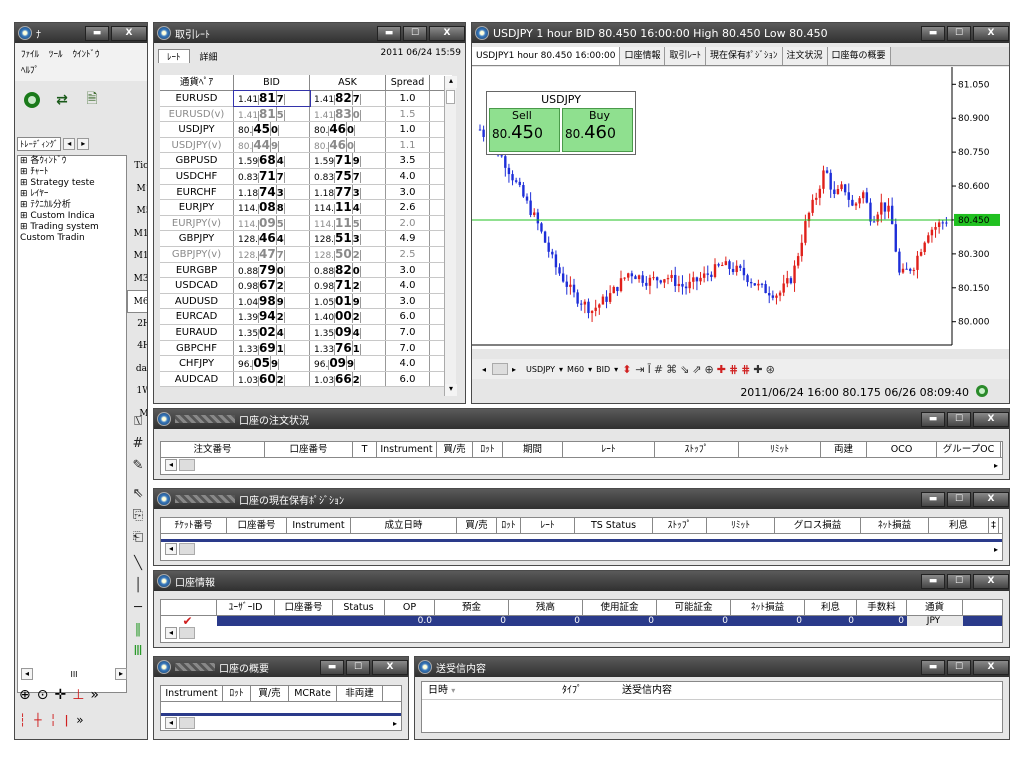 Image resolution: width=1024 pixels, height=765 pixels. I want to click on rate-row: USDJPY 80.450 80.460 1.0, so click(306, 130).